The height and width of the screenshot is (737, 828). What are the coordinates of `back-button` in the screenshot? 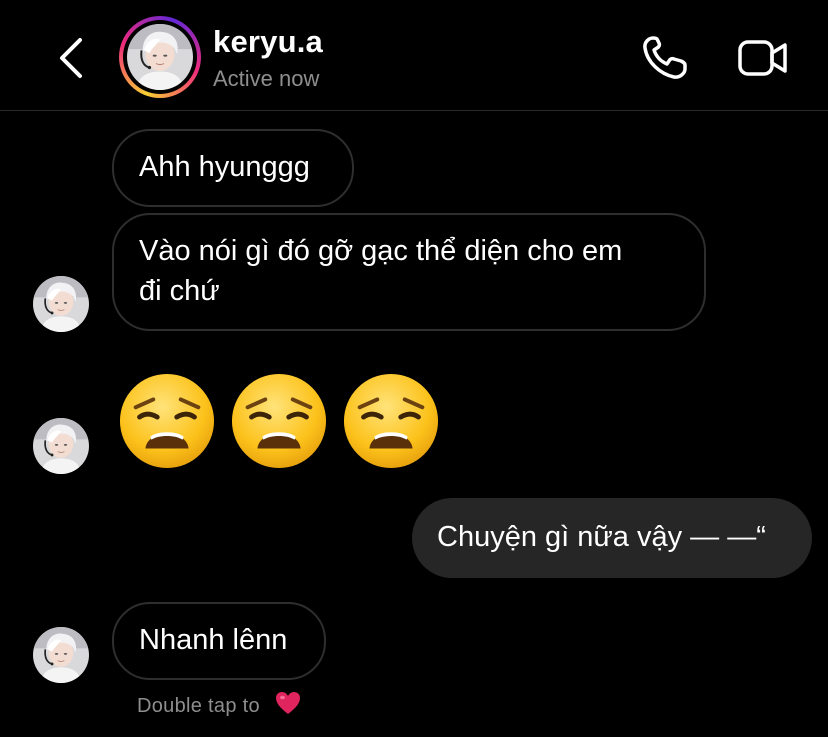 It's located at (72, 58).